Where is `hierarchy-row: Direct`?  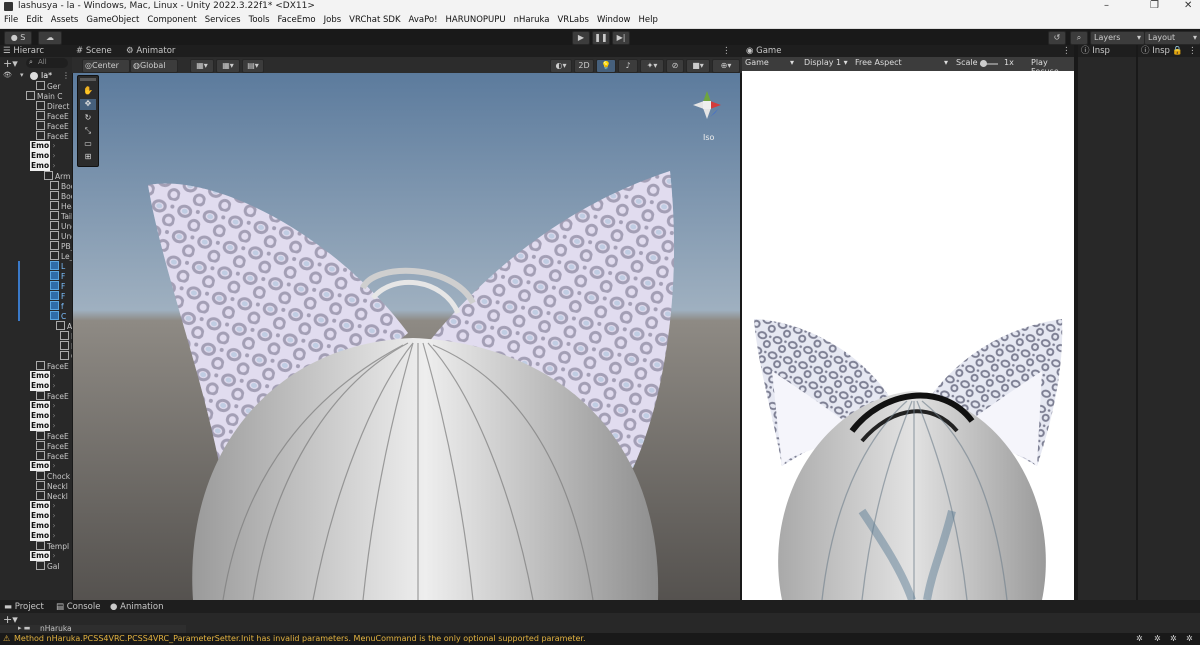
hierarchy-row: Direct is located at coordinates (36, 106).